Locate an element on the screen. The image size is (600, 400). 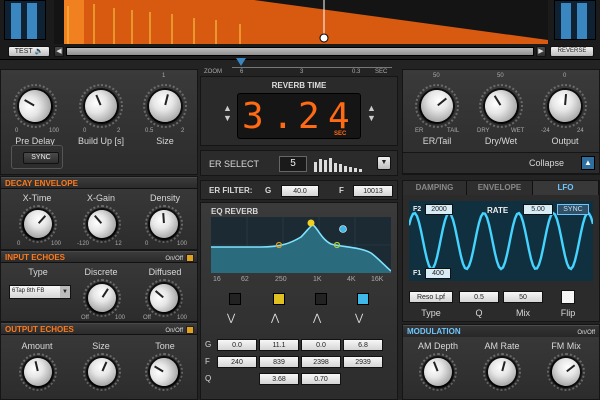
band-2-gain: 11.1 is located at coordinates (279, 345).